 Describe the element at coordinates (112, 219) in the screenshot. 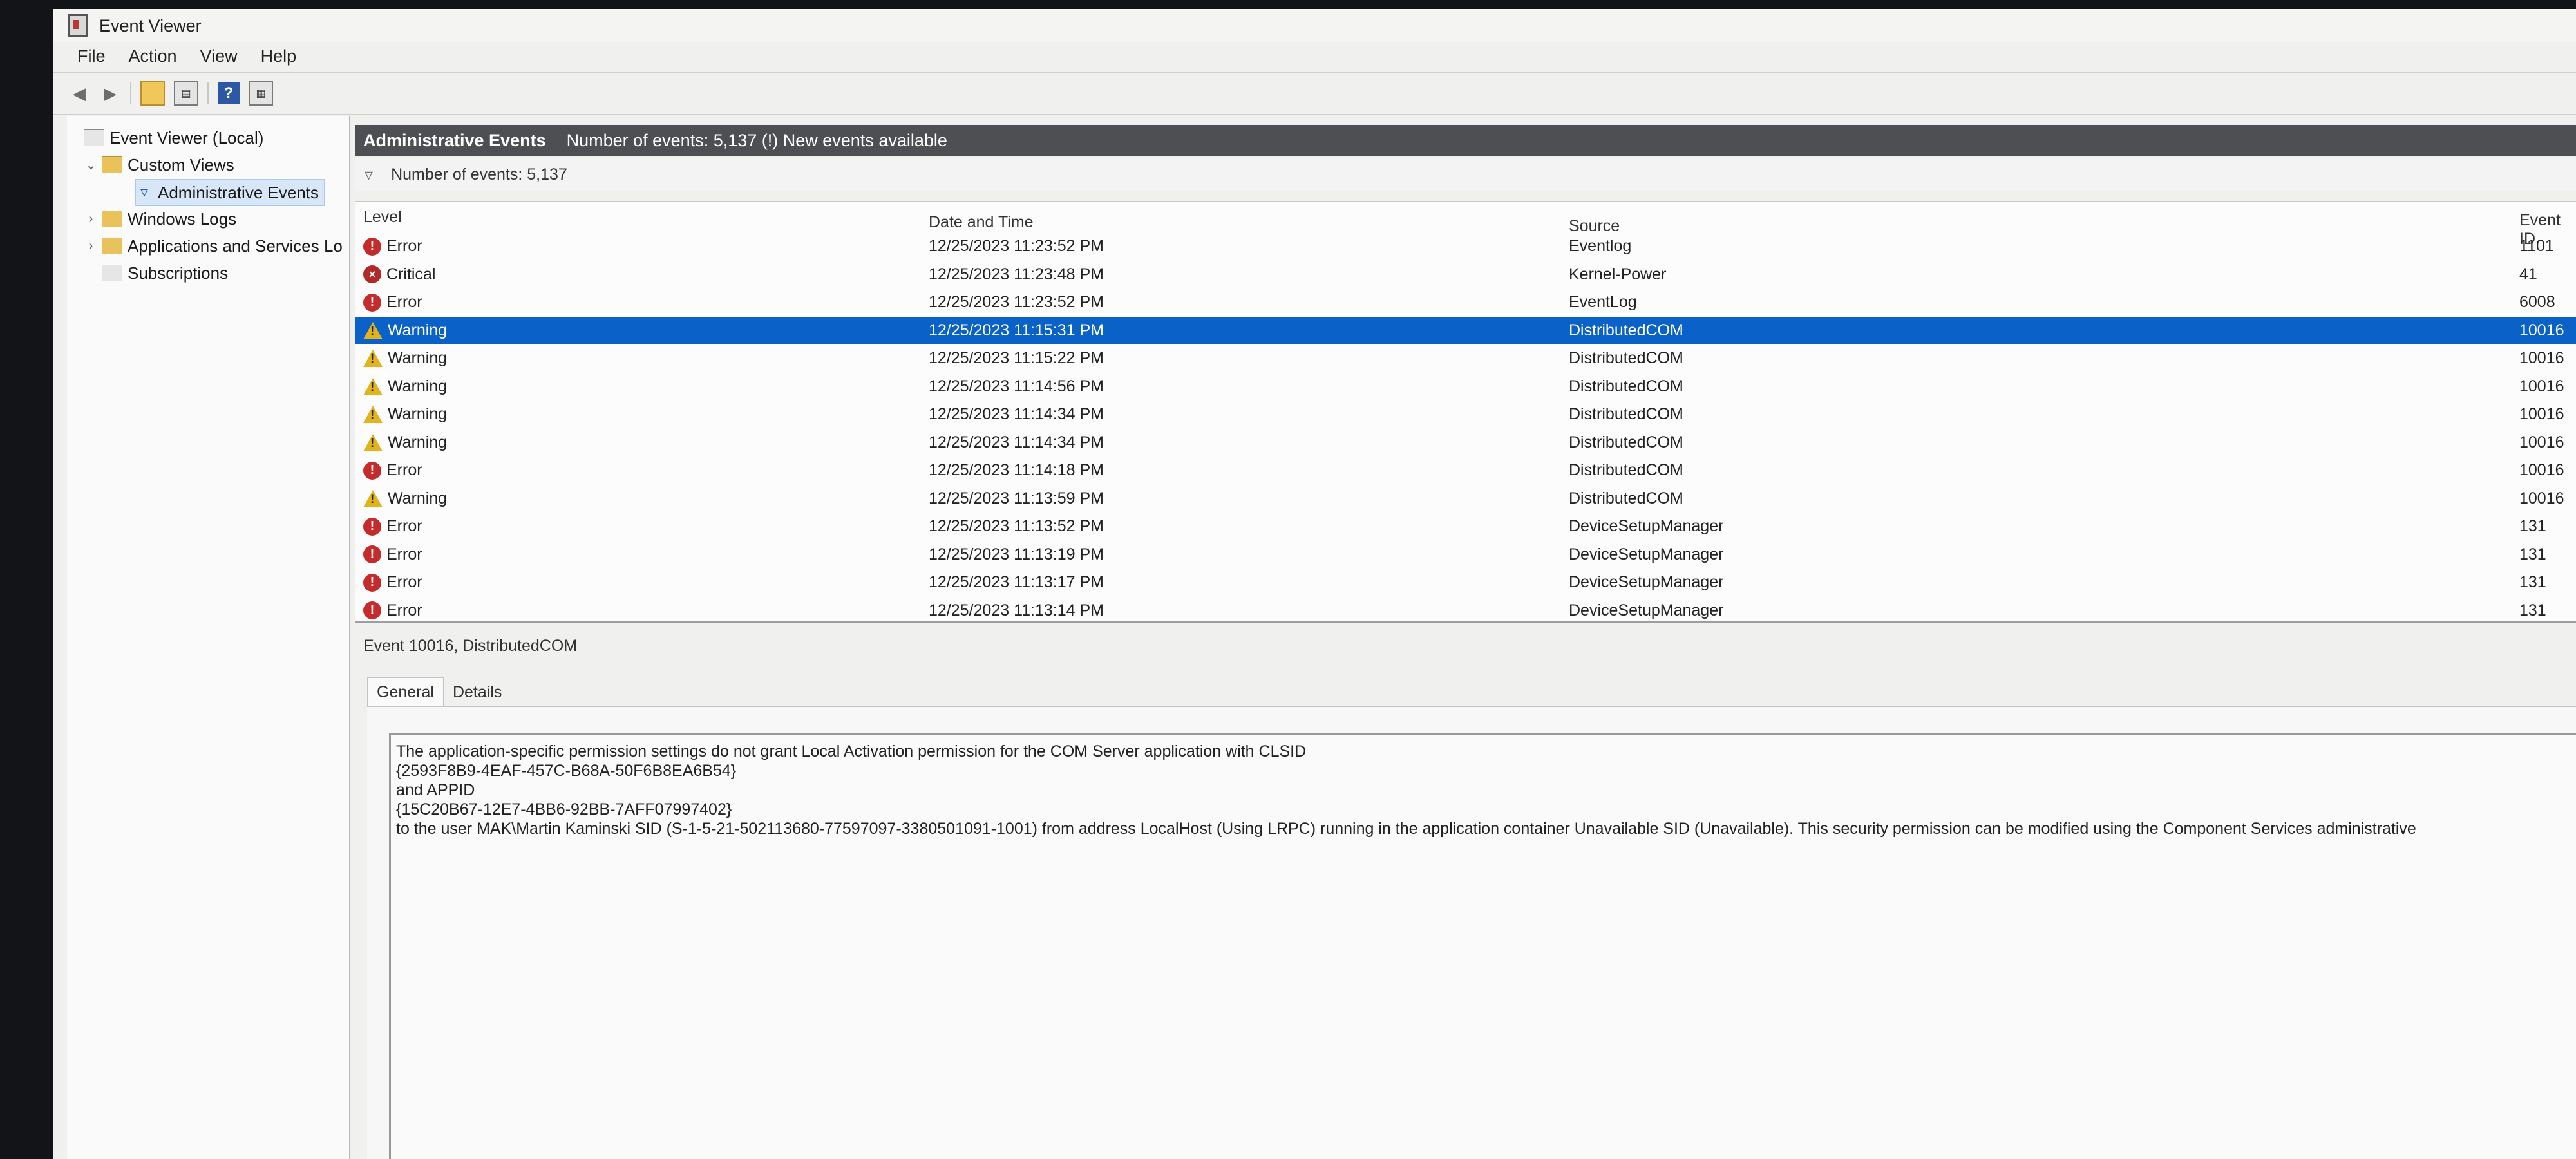

I see `folder-icon` at that location.